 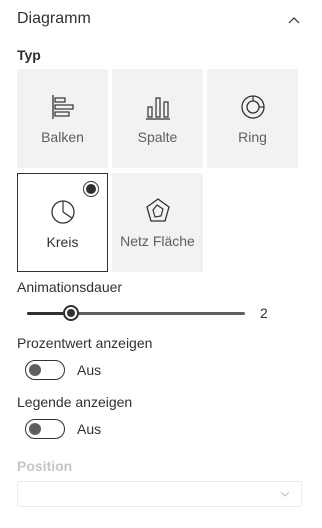 What do you see at coordinates (285, 494) in the screenshot?
I see `chevron-down-icon` at bounding box center [285, 494].